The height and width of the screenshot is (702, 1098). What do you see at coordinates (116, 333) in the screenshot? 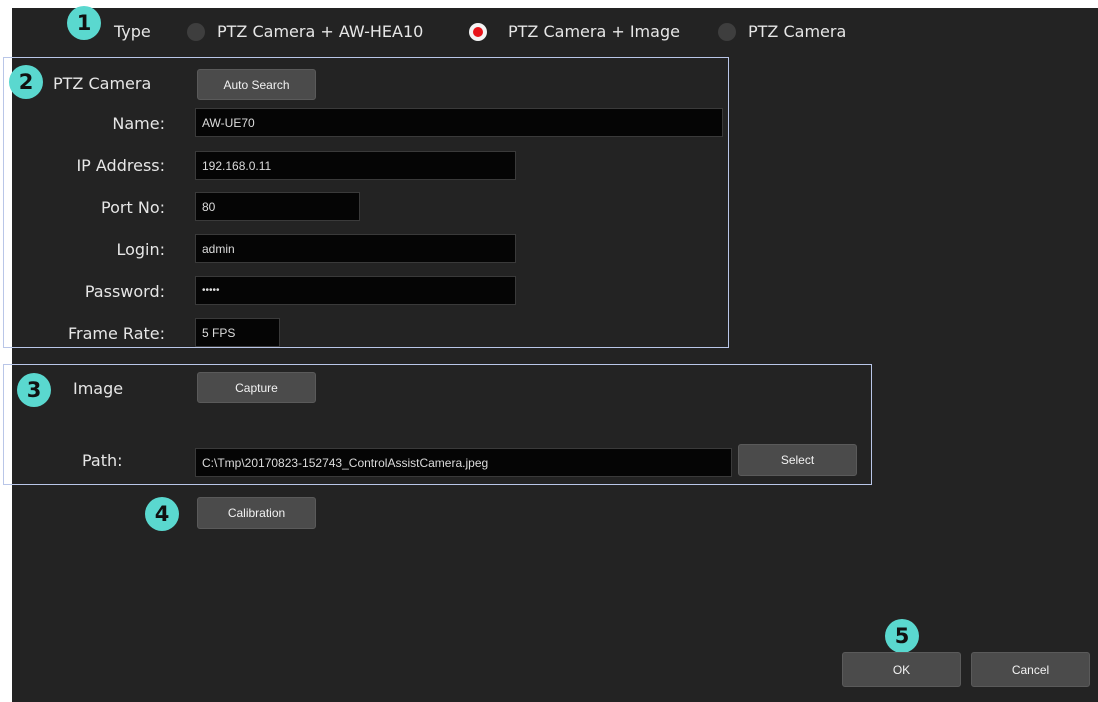
I see `frame-rate-label: Frame Rate:` at bounding box center [116, 333].